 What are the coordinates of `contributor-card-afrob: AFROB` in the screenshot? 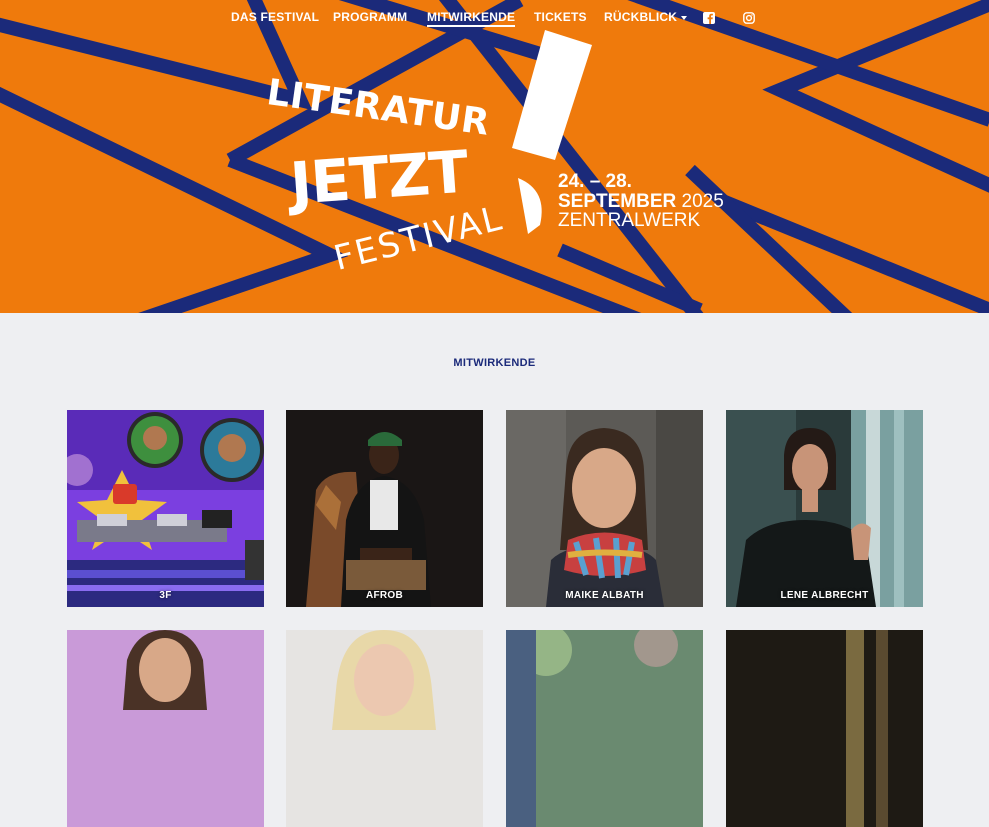 It's located at (384, 508).